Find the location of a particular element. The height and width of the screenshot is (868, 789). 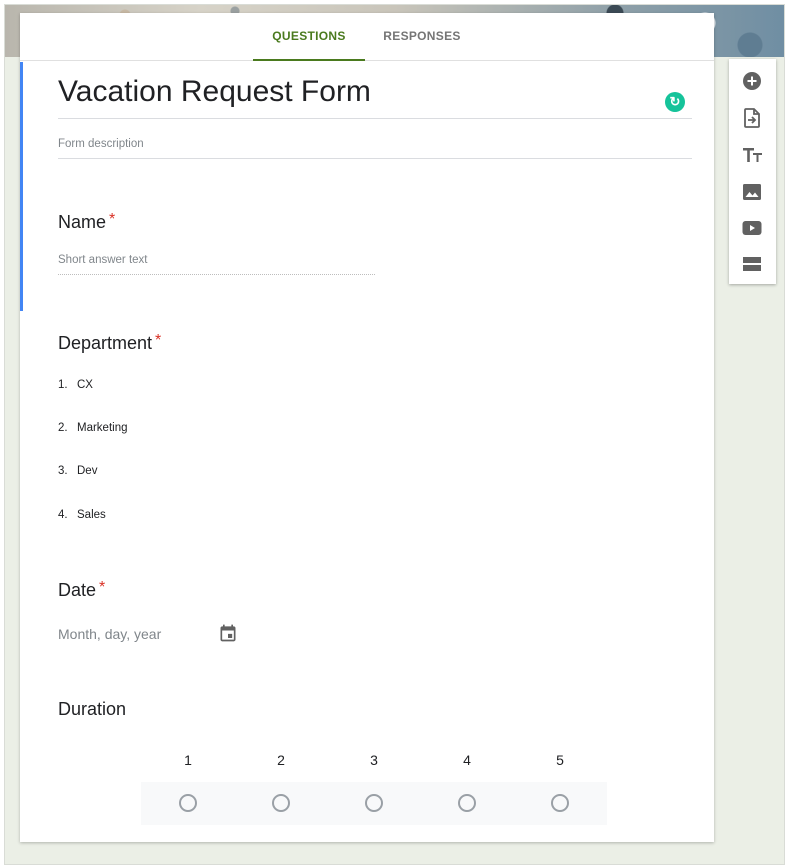

question-title-date: Date * is located at coordinates (82, 590).